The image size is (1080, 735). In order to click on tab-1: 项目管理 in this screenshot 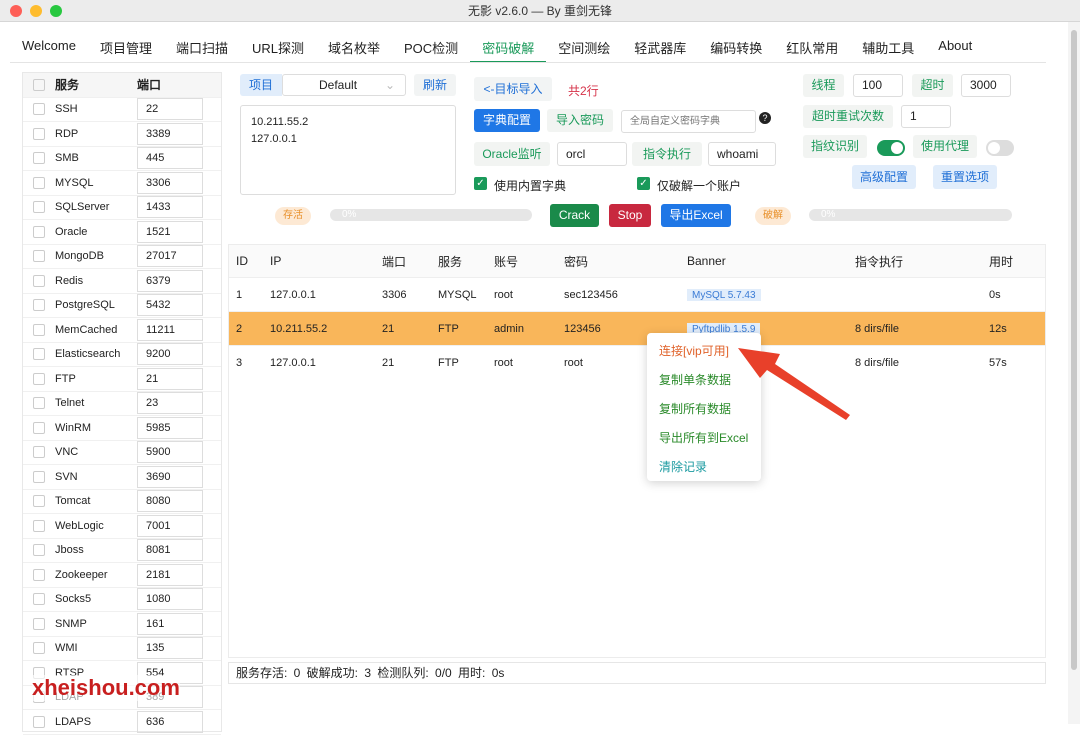, I will do `click(126, 48)`.